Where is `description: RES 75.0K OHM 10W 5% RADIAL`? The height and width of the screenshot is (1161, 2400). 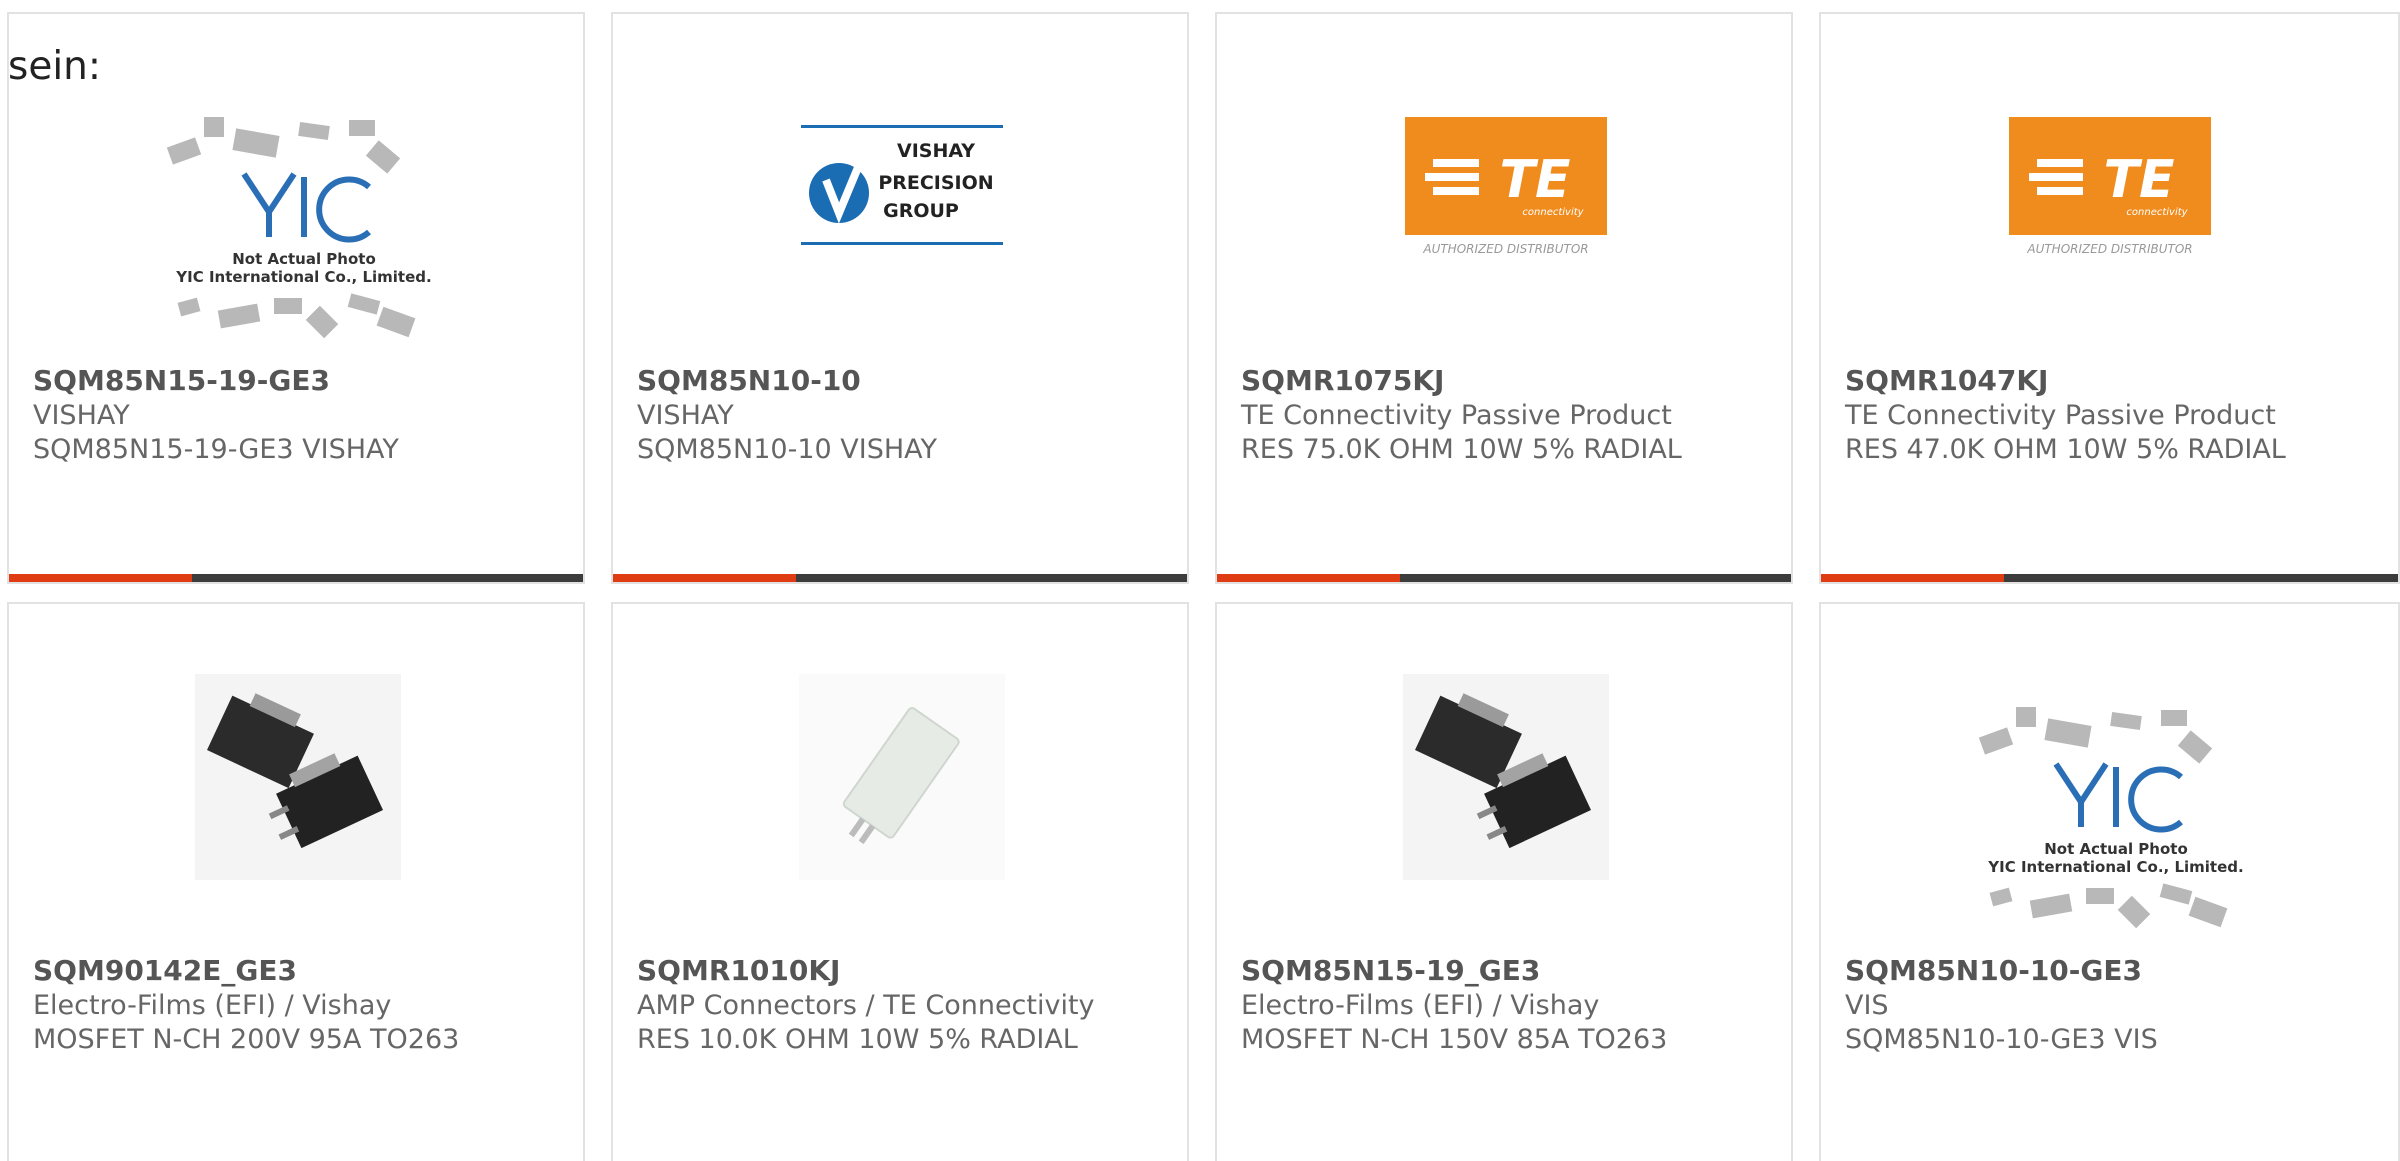 description: RES 75.0K OHM 10W 5% RADIAL is located at coordinates (1461, 449).